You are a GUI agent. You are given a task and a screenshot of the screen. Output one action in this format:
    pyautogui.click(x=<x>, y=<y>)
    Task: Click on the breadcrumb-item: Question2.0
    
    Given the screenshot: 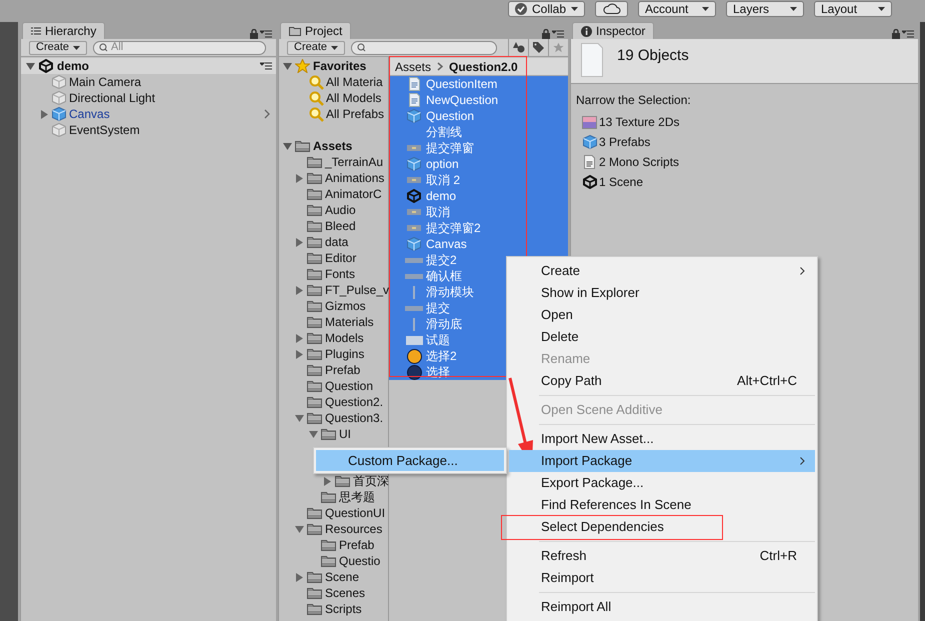 What is the action you would take?
    pyautogui.click(x=483, y=66)
    